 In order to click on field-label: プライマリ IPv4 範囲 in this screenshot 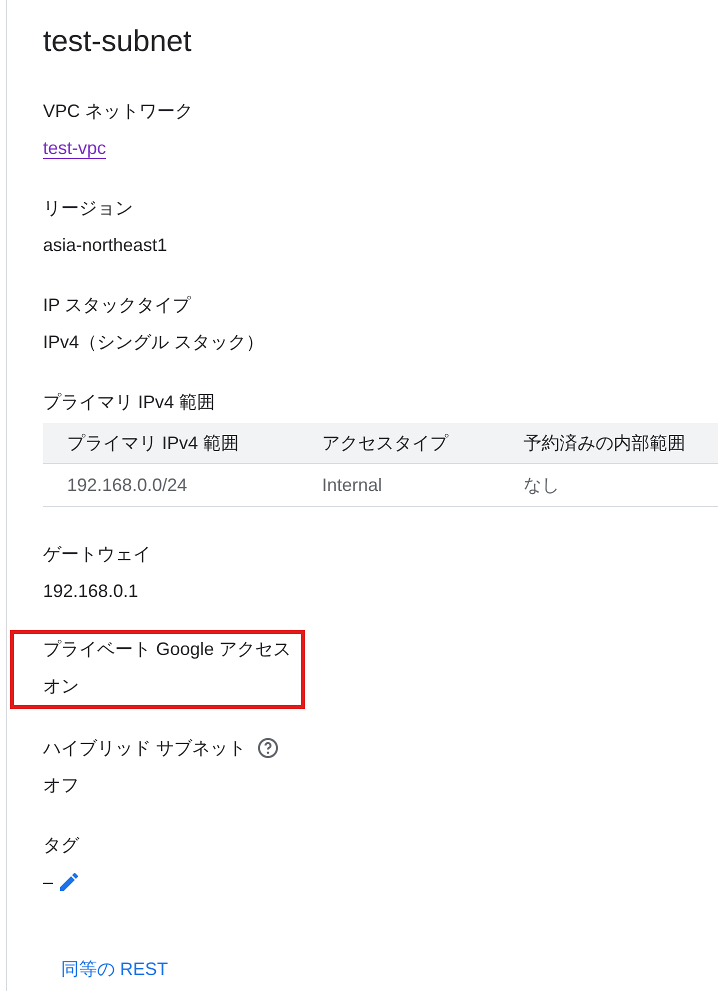, I will do `click(129, 402)`.